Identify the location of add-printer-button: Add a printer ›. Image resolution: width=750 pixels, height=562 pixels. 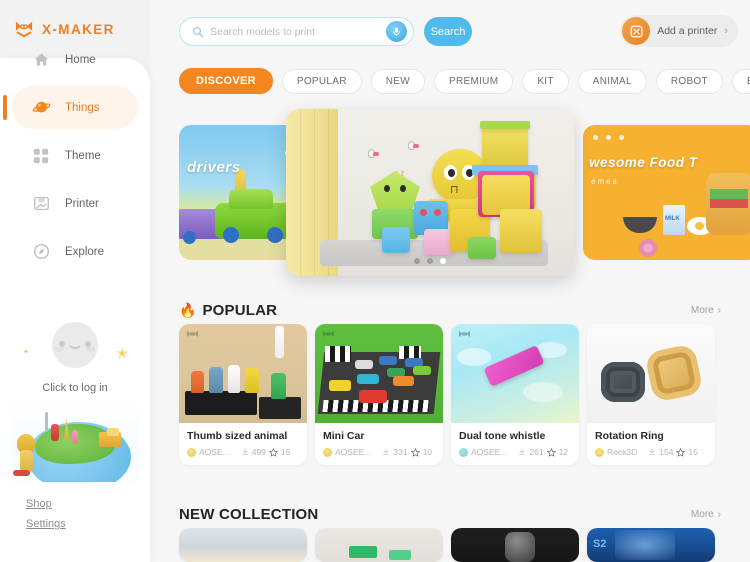
(679, 31).